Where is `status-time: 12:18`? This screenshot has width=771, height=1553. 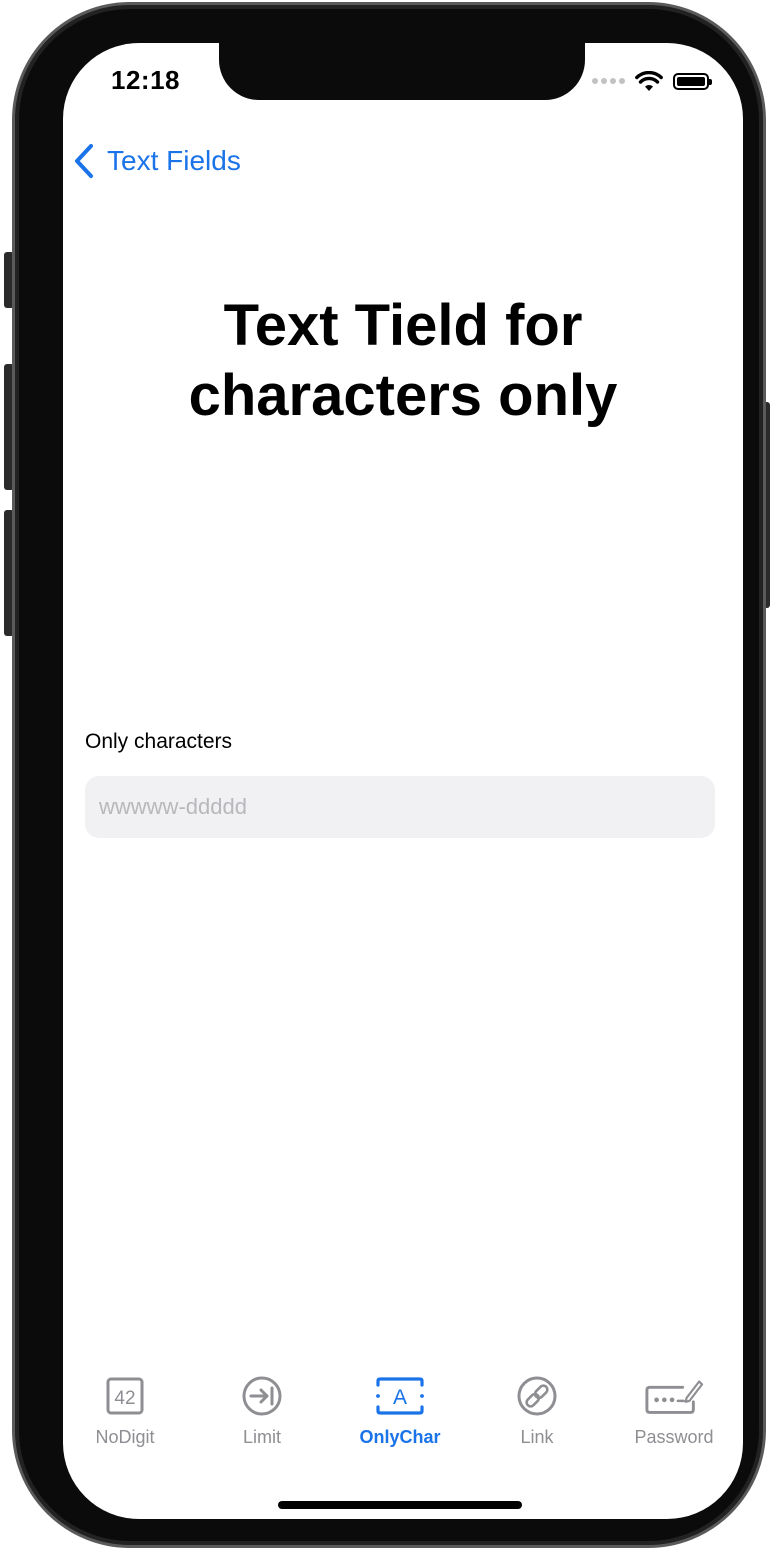 status-time: 12:18 is located at coordinates (145, 80).